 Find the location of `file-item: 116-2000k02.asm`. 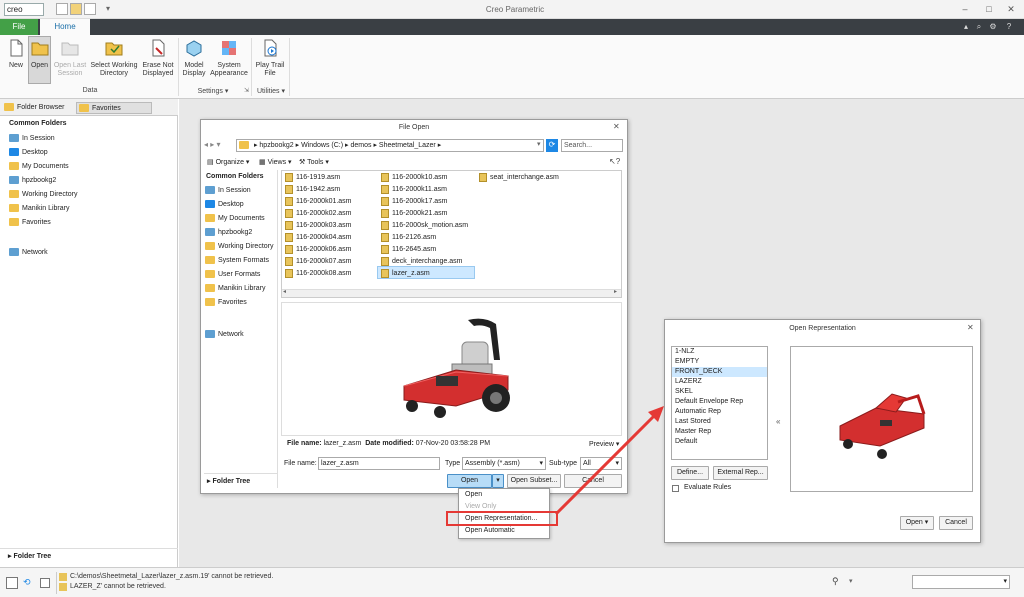

file-item: 116-2000k02.asm is located at coordinates (318, 214).